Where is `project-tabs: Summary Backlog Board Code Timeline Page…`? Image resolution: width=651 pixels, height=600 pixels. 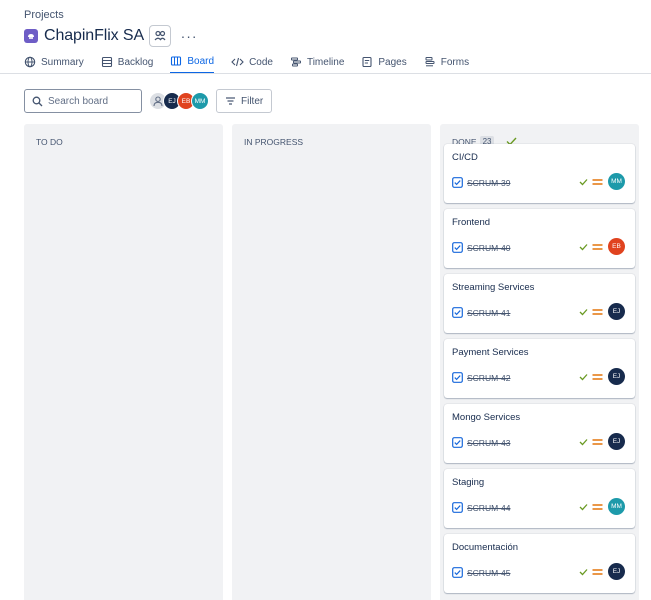 project-tabs: Summary Backlog Board Code Timeline Page… is located at coordinates (255, 63).